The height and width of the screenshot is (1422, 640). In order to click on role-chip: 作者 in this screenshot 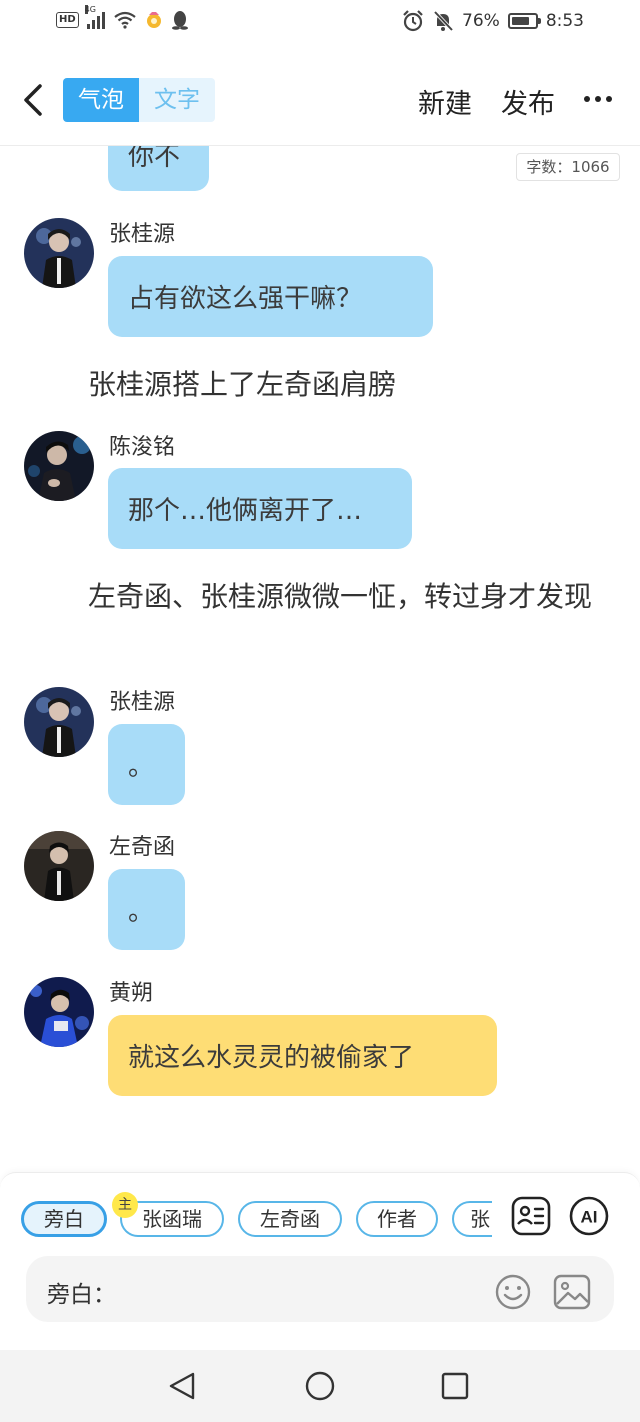, I will do `click(397, 1219)`.